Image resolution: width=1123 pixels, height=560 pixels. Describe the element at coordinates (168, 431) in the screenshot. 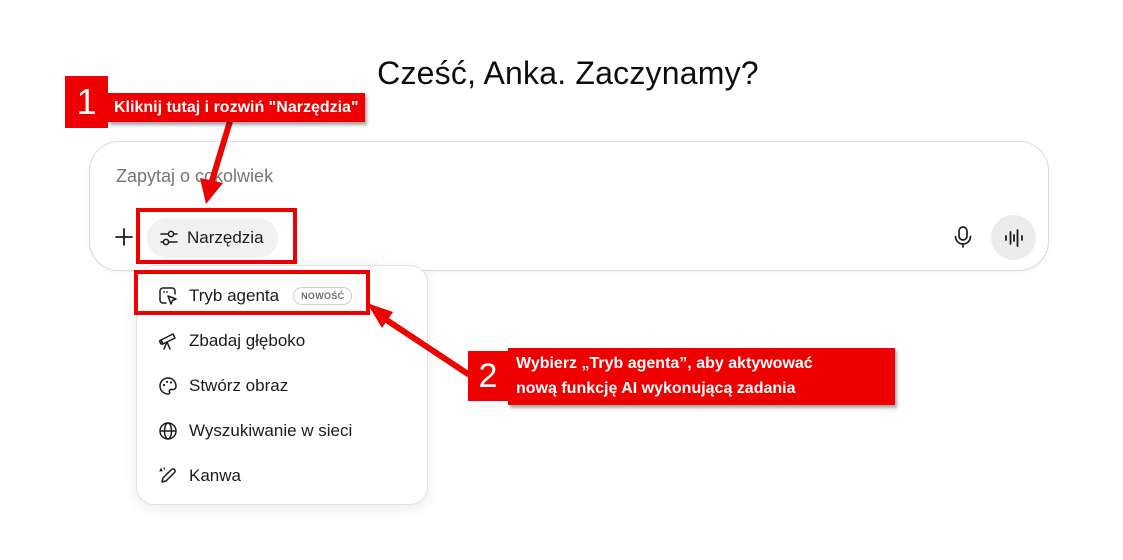

I see `globe-icon` at that location.